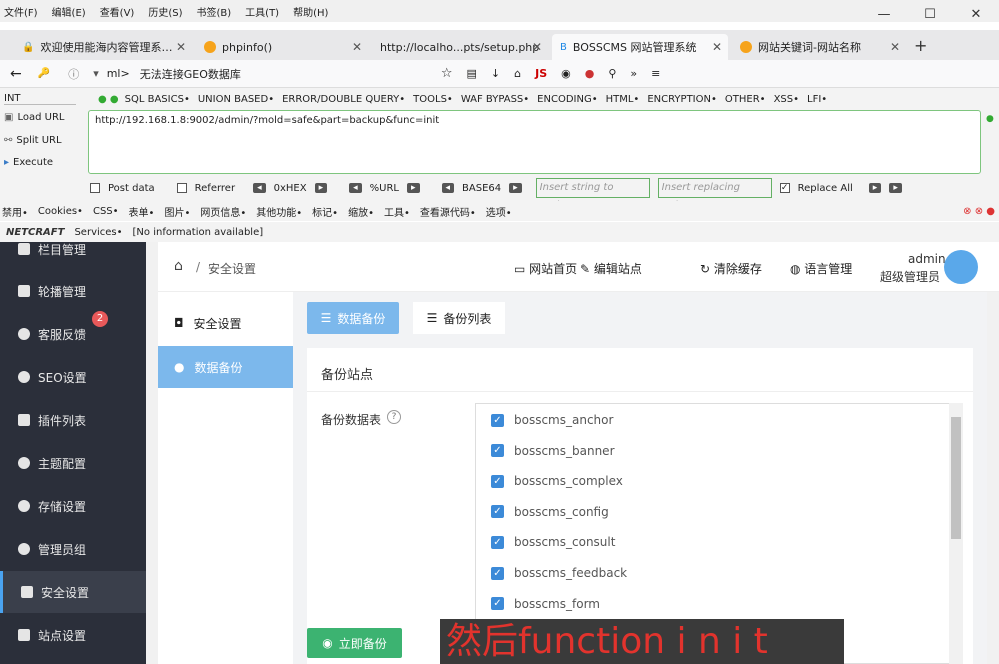  I want to click on reader-icon: ▤, so click(472, 73).